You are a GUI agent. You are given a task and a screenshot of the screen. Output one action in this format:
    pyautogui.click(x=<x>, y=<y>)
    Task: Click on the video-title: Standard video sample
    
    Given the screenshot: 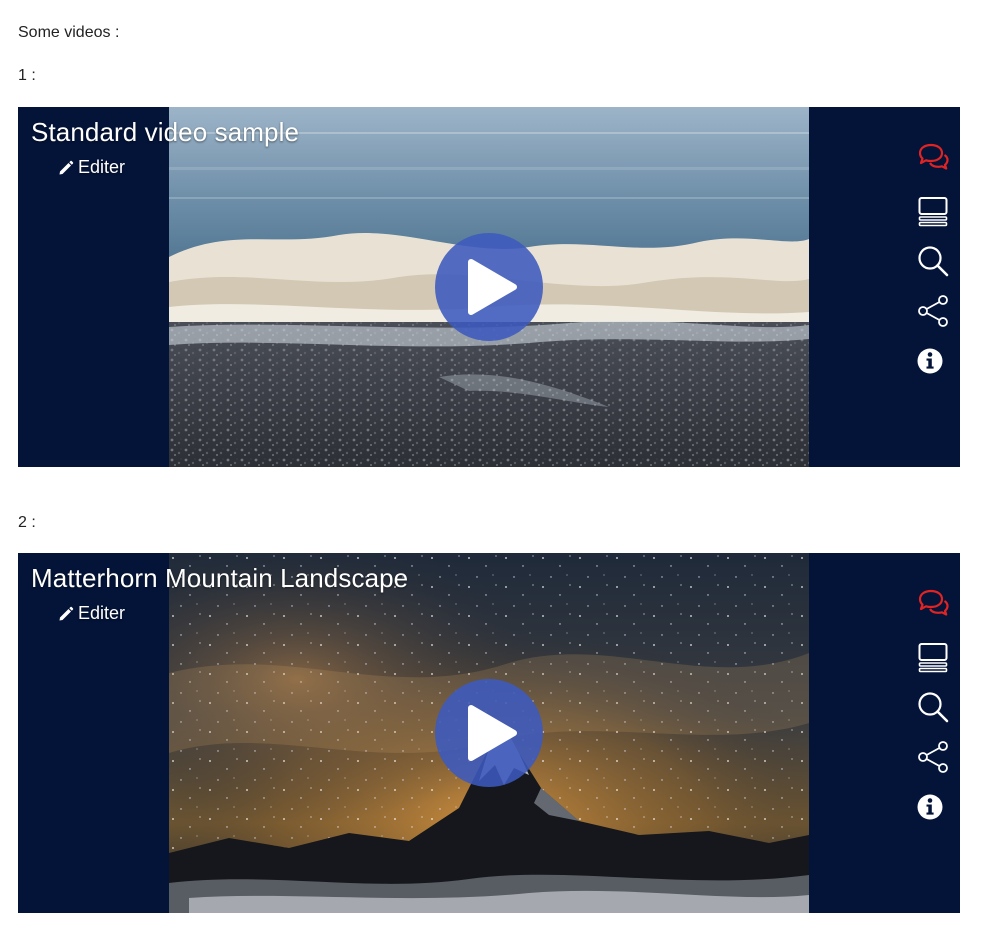 What is the action you would take?
    pyautogui.click(x=165, y=132)
    